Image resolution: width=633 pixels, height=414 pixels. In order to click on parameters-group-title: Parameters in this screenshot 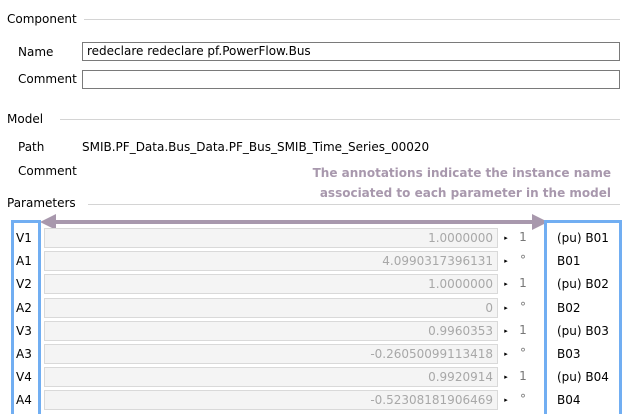, I will do `click(42, 203)`.